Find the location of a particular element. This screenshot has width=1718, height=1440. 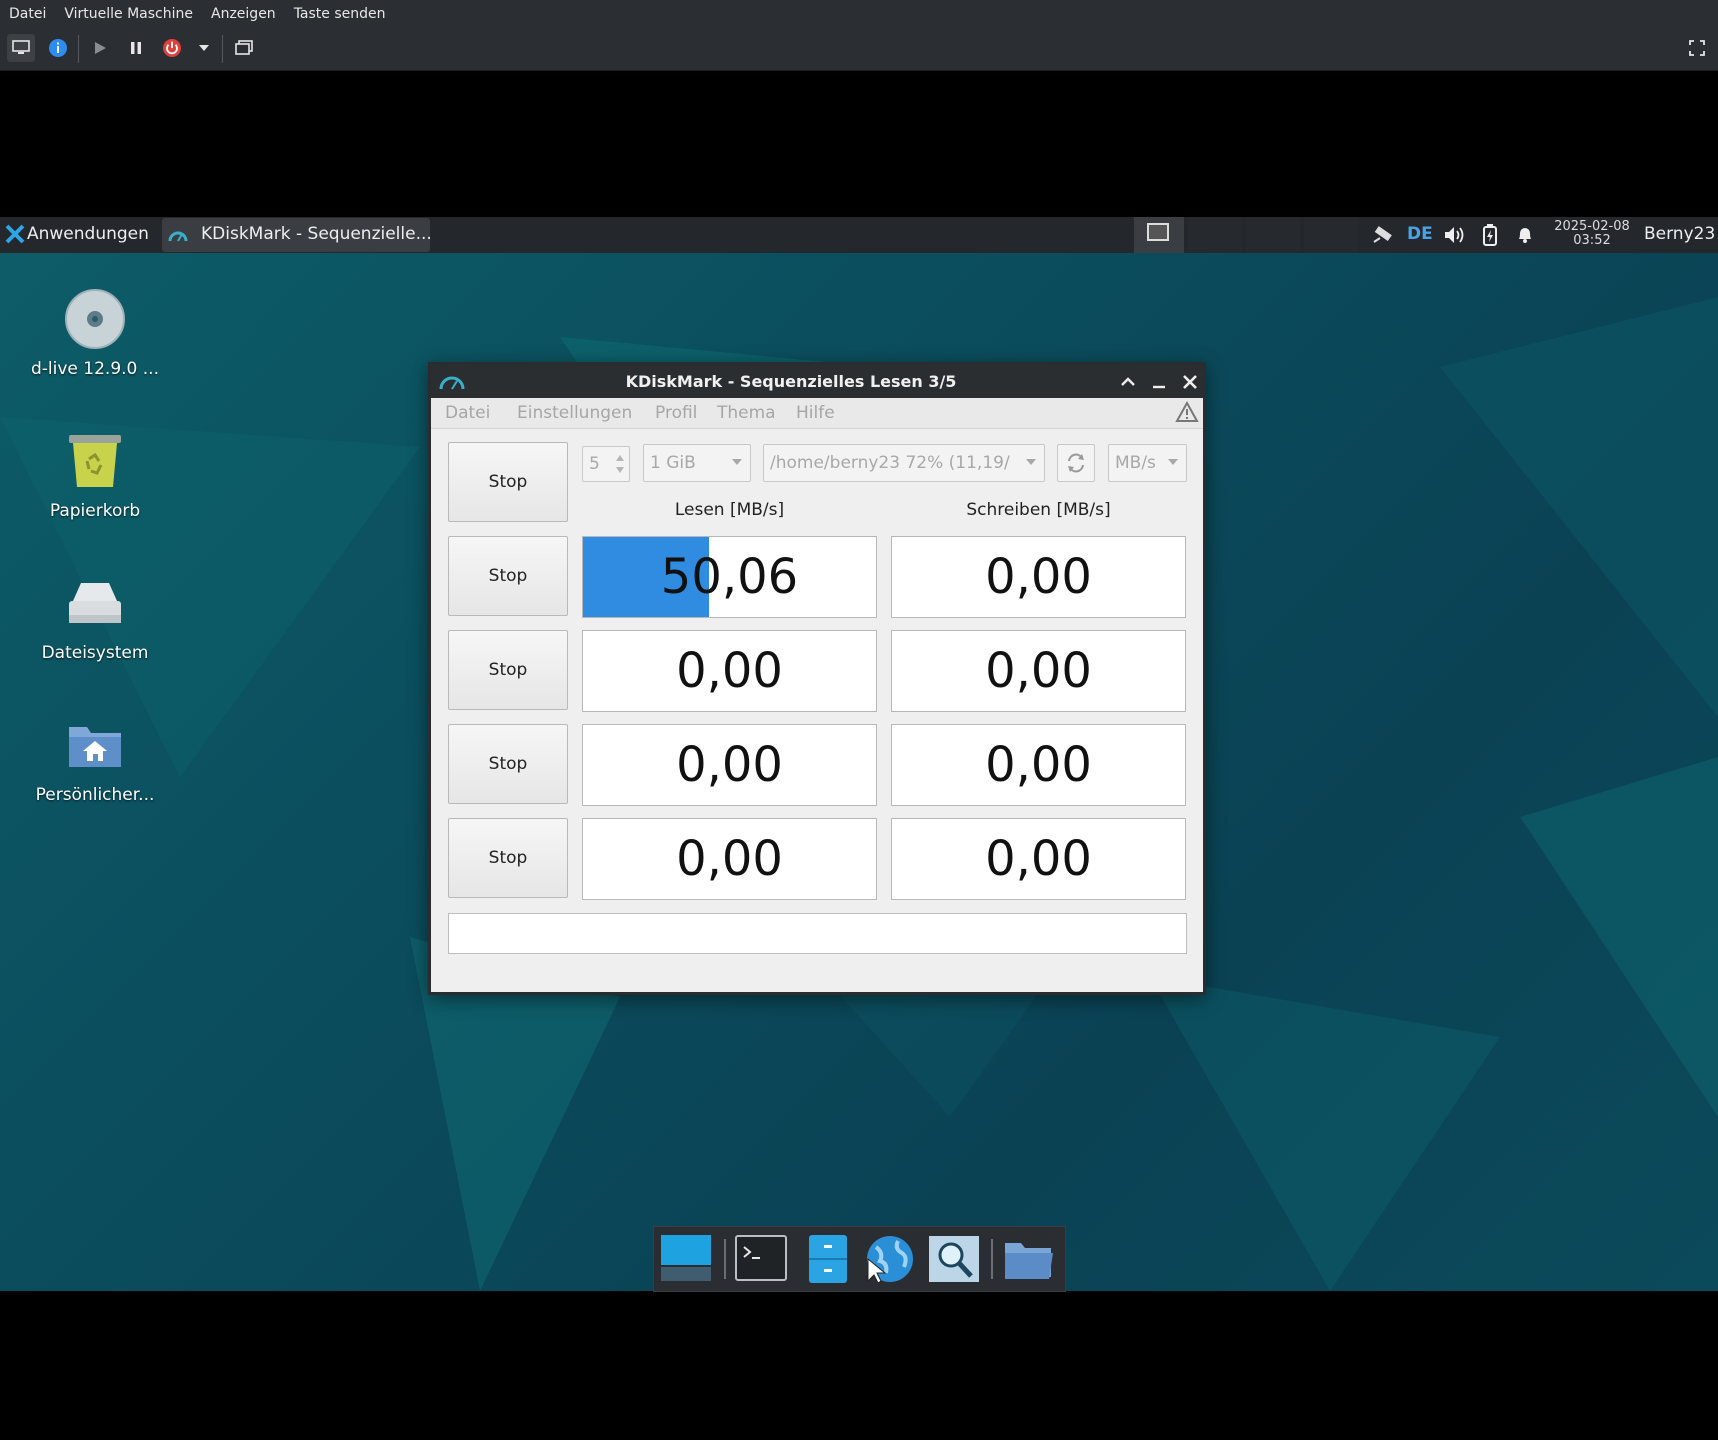

host-menu-virtuelle-maschine: Virtuelle Maschine is located at coordinates (128, 14).